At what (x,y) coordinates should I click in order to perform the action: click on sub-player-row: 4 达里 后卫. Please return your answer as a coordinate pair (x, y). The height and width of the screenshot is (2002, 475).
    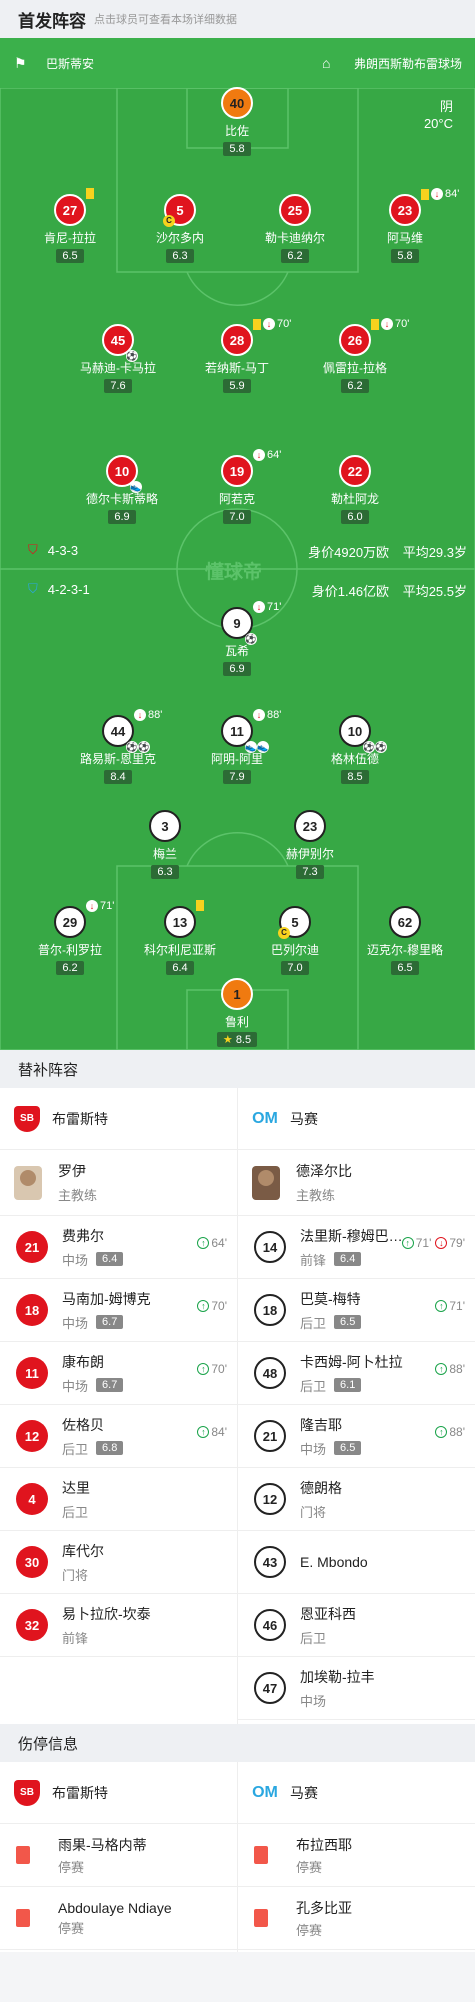
    Looking at the image, I should click on (118, 1499).